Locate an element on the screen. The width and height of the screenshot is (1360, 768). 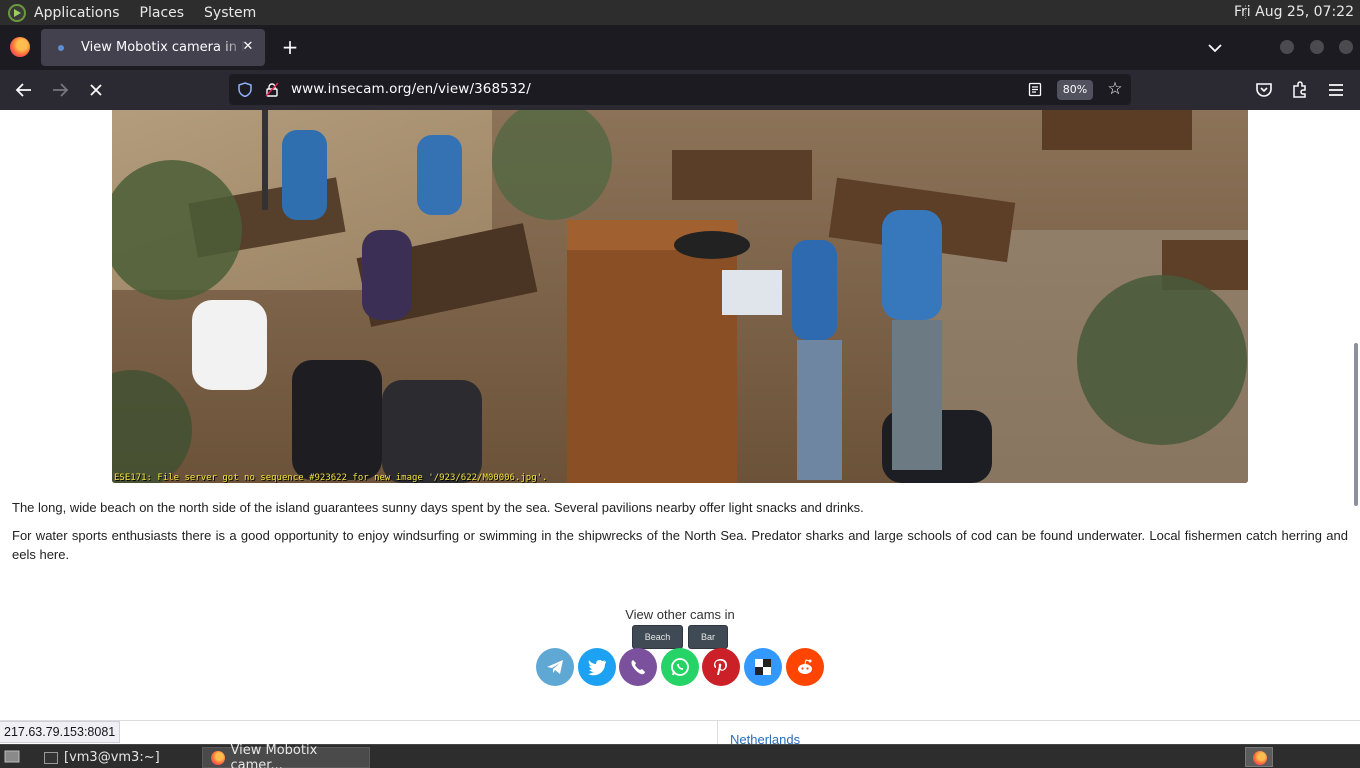
reddit-icon is located at coordinates (805, 666).